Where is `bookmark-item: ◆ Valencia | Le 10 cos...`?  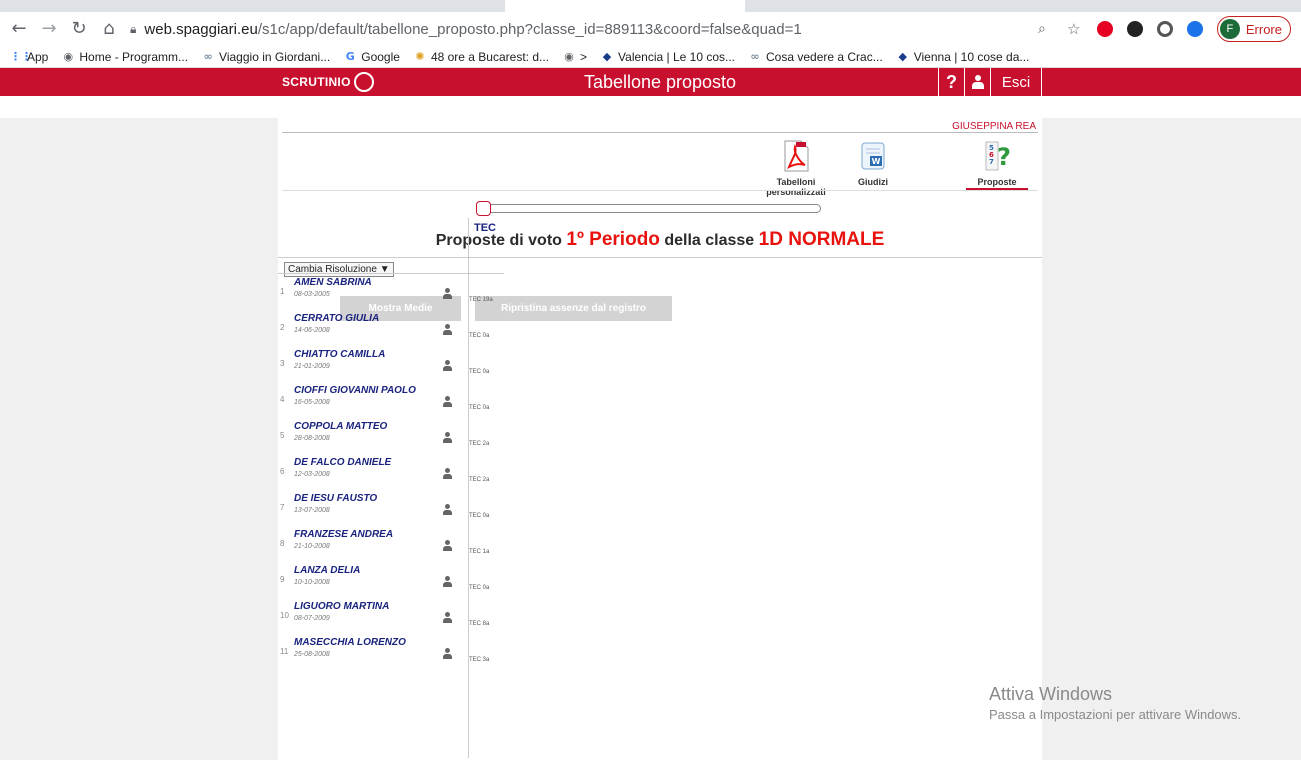 bookmark-item: ◆ Valencia | Le 10 cos... is located at coordinates (668, 57).